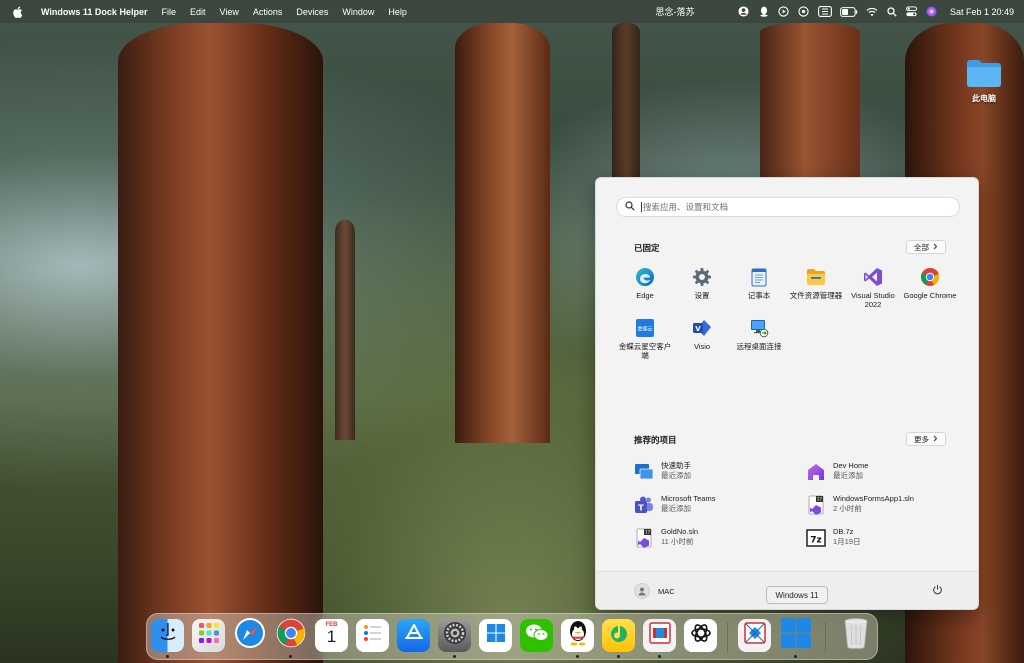 The image size is (1024, 663). Describe the element at coordinates (654, 591) in the screenshot. I see `user-account-button: MAC` at that location.